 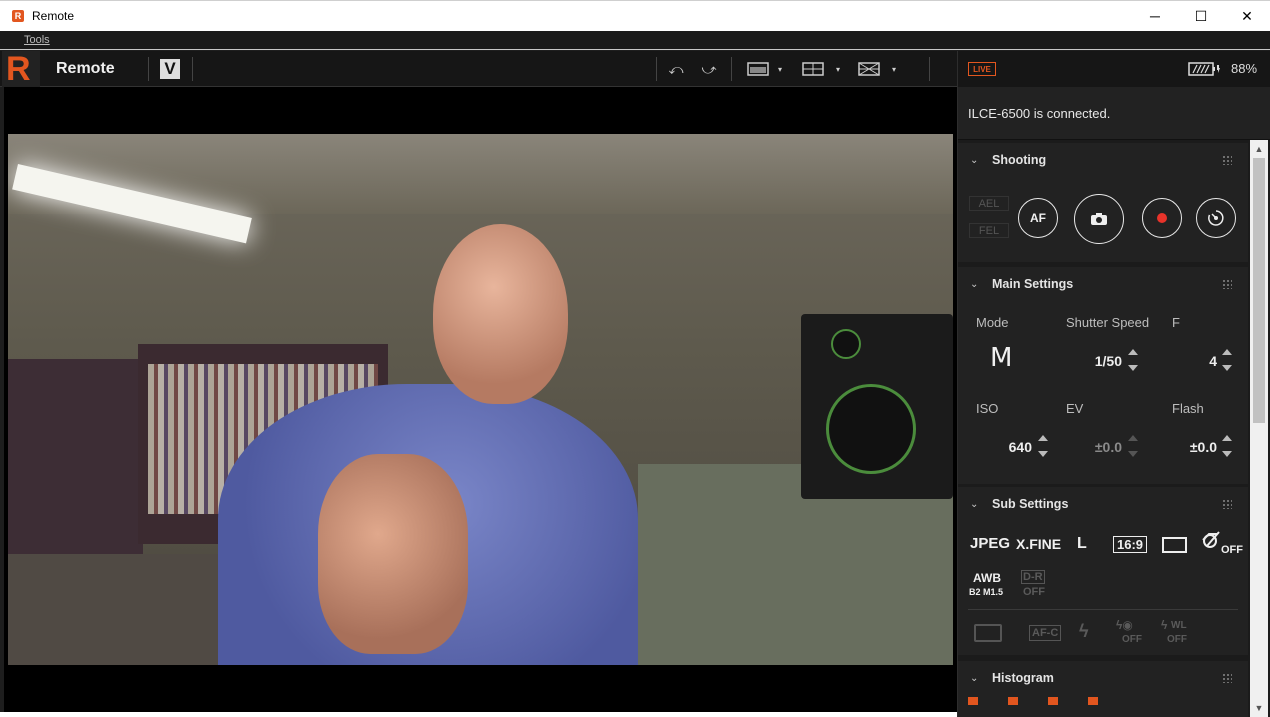 I want to click on shooting-section-header: ⌄ Shooting, so click(x=1103, y=160).